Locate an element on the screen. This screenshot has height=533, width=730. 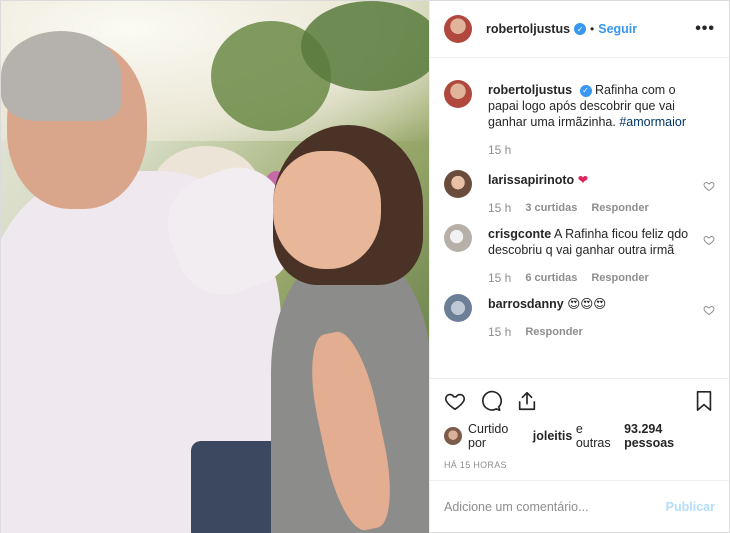
caption-hashtag: #amormaior is located at coordinates (652, 122).